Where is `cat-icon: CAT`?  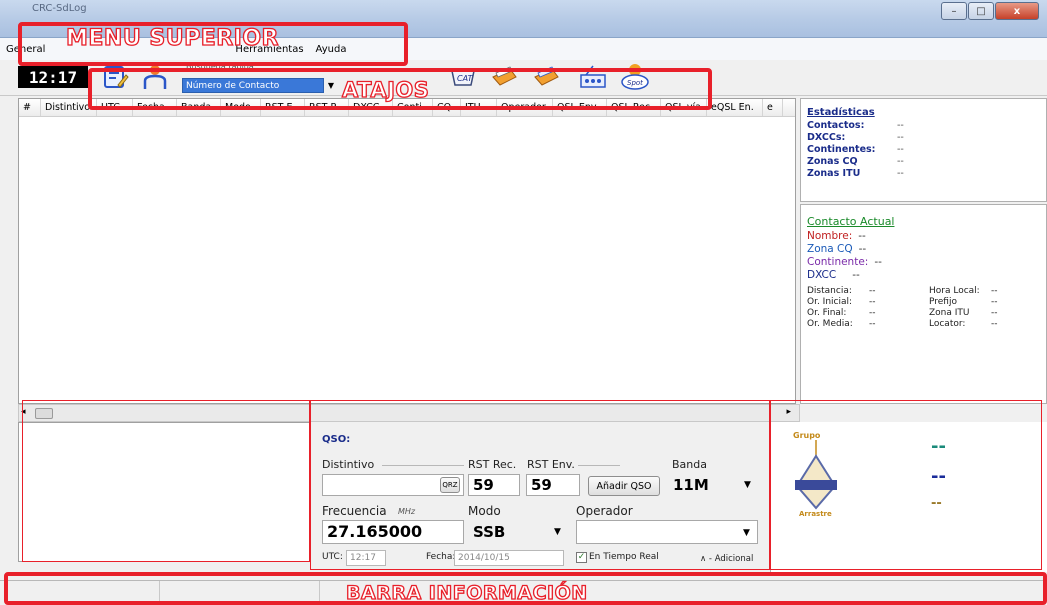
cat-icon: CAT is located at coordinates (463, 77).